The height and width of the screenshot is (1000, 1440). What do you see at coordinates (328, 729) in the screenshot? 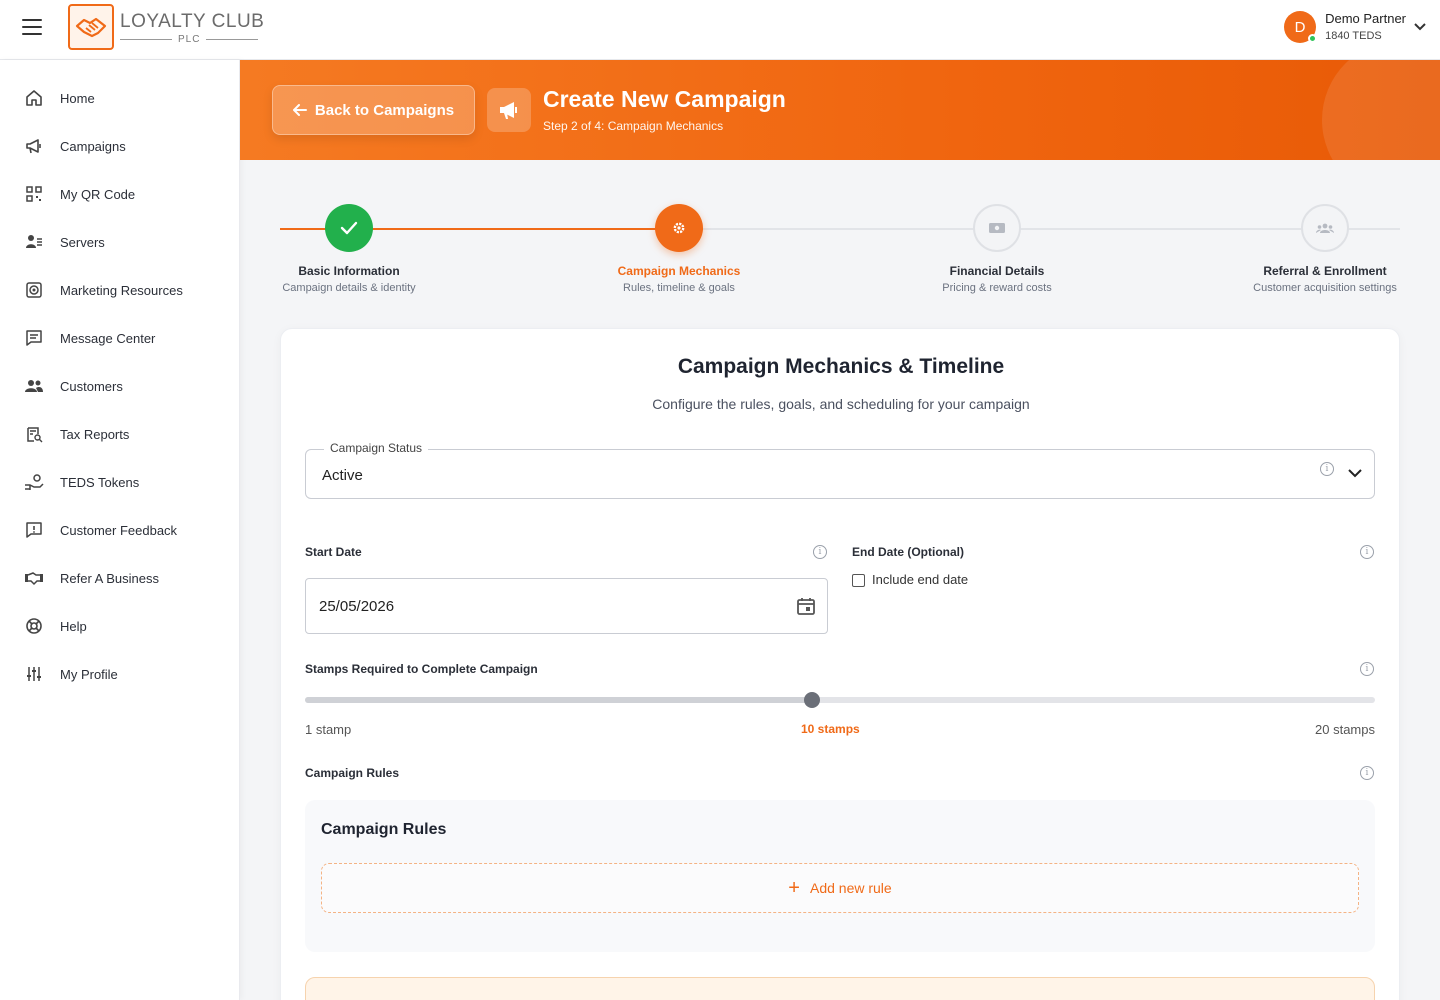
I see `stamps-min-label: 1 stamp` at bounding box center [328, 729].